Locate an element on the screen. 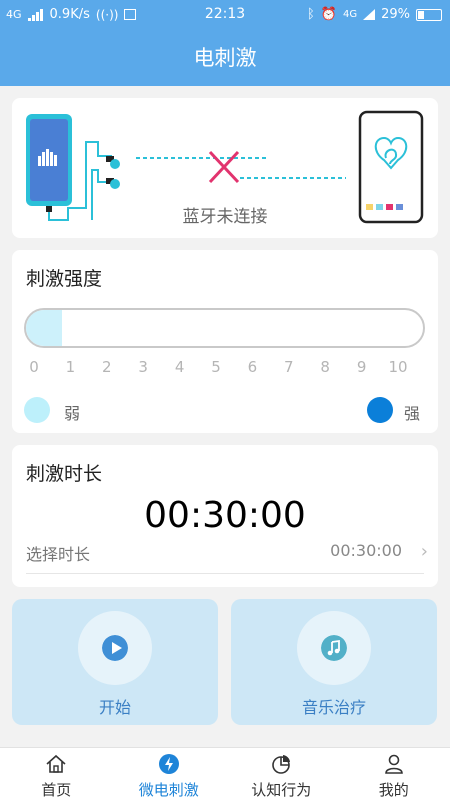 Image resolution: width=450 pixels, height=800 pixels. timer-display: 00:30:00 is located at coordinates (225, 515).